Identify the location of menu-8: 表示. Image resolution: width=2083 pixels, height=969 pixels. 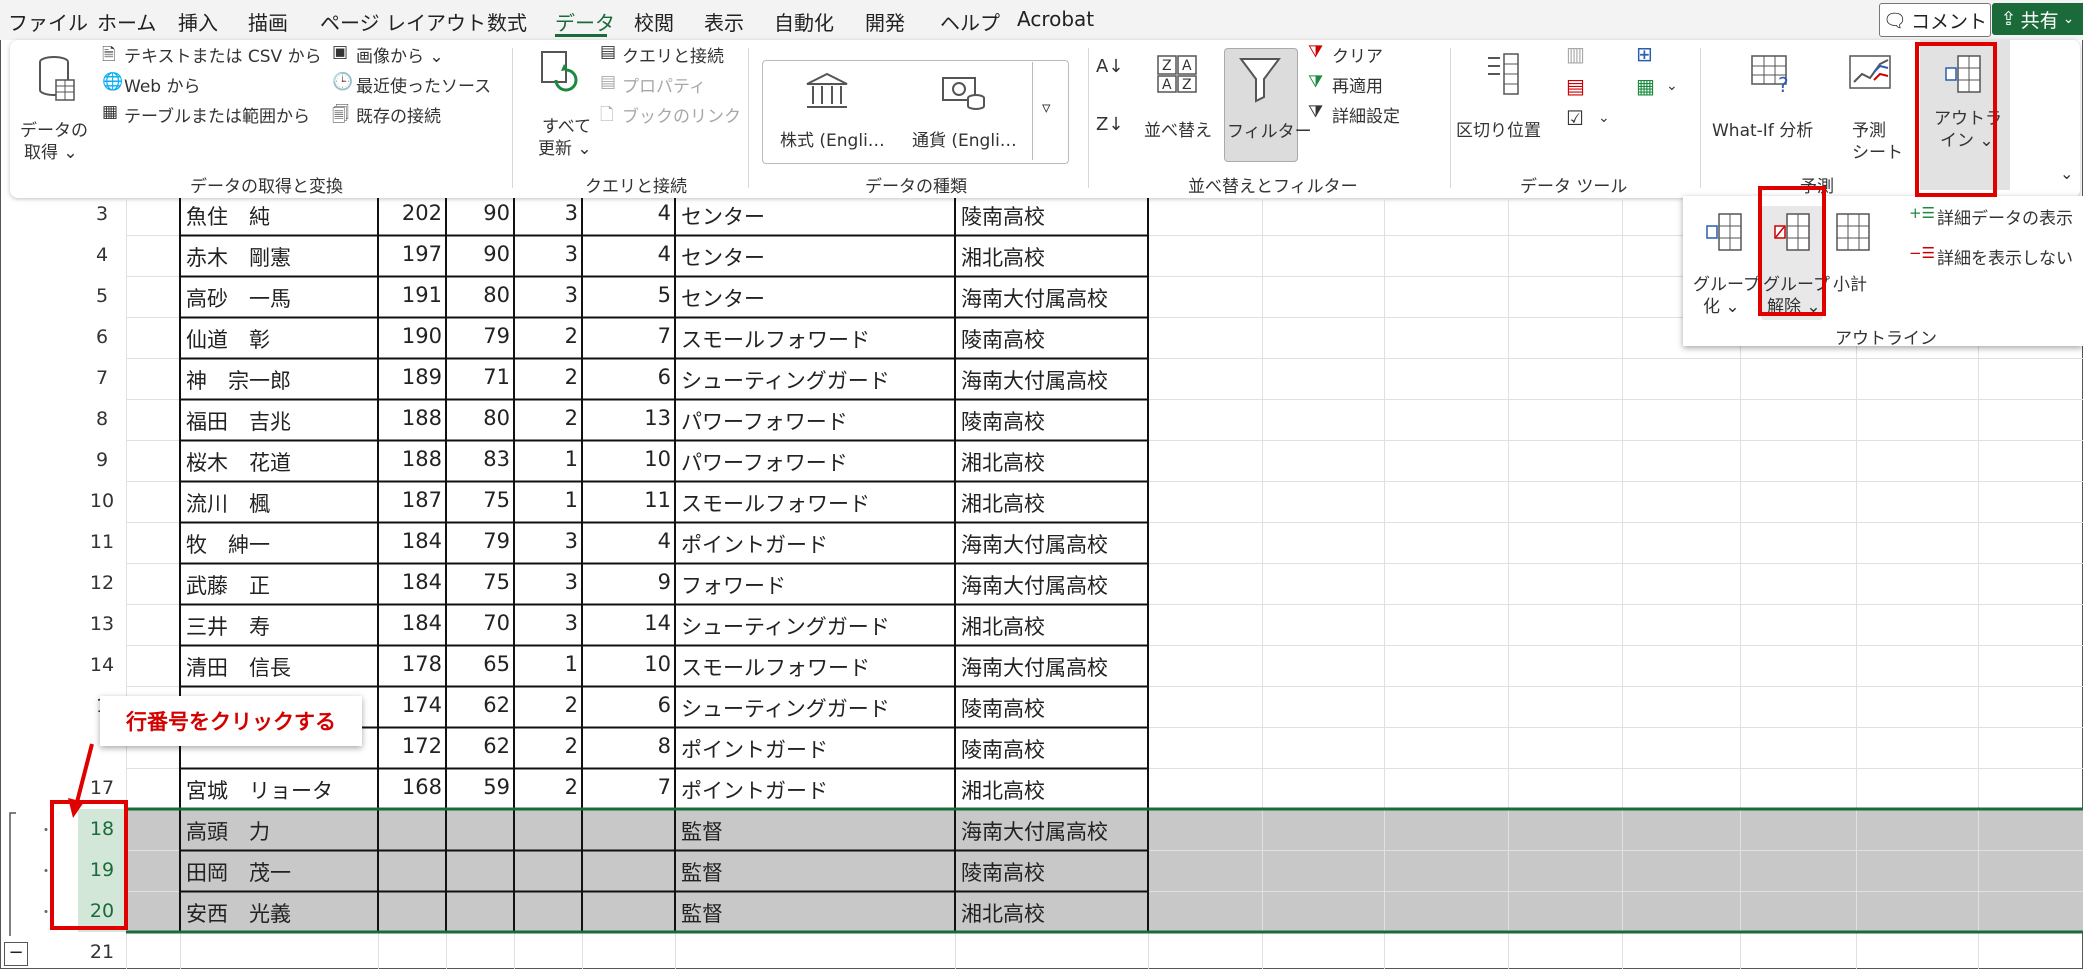
(724, 21).